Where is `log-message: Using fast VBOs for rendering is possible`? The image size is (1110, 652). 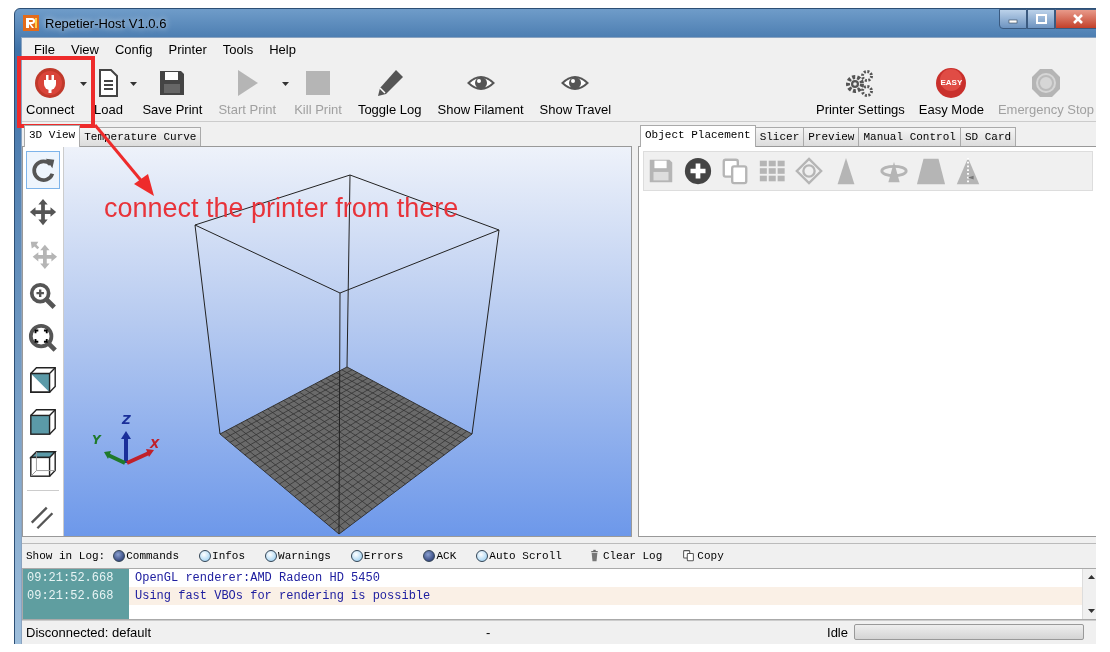
log-message: Using fast VBOs for rendering is possible is located at coordinates (282, 595).